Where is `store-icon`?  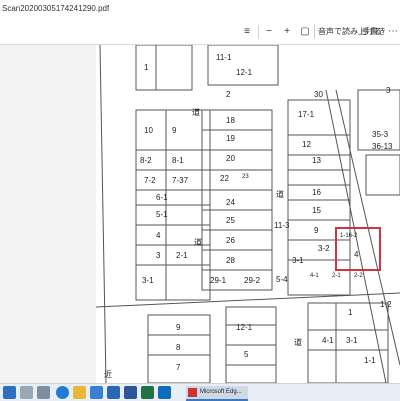 store-icon is located at coordinates (96, 392).